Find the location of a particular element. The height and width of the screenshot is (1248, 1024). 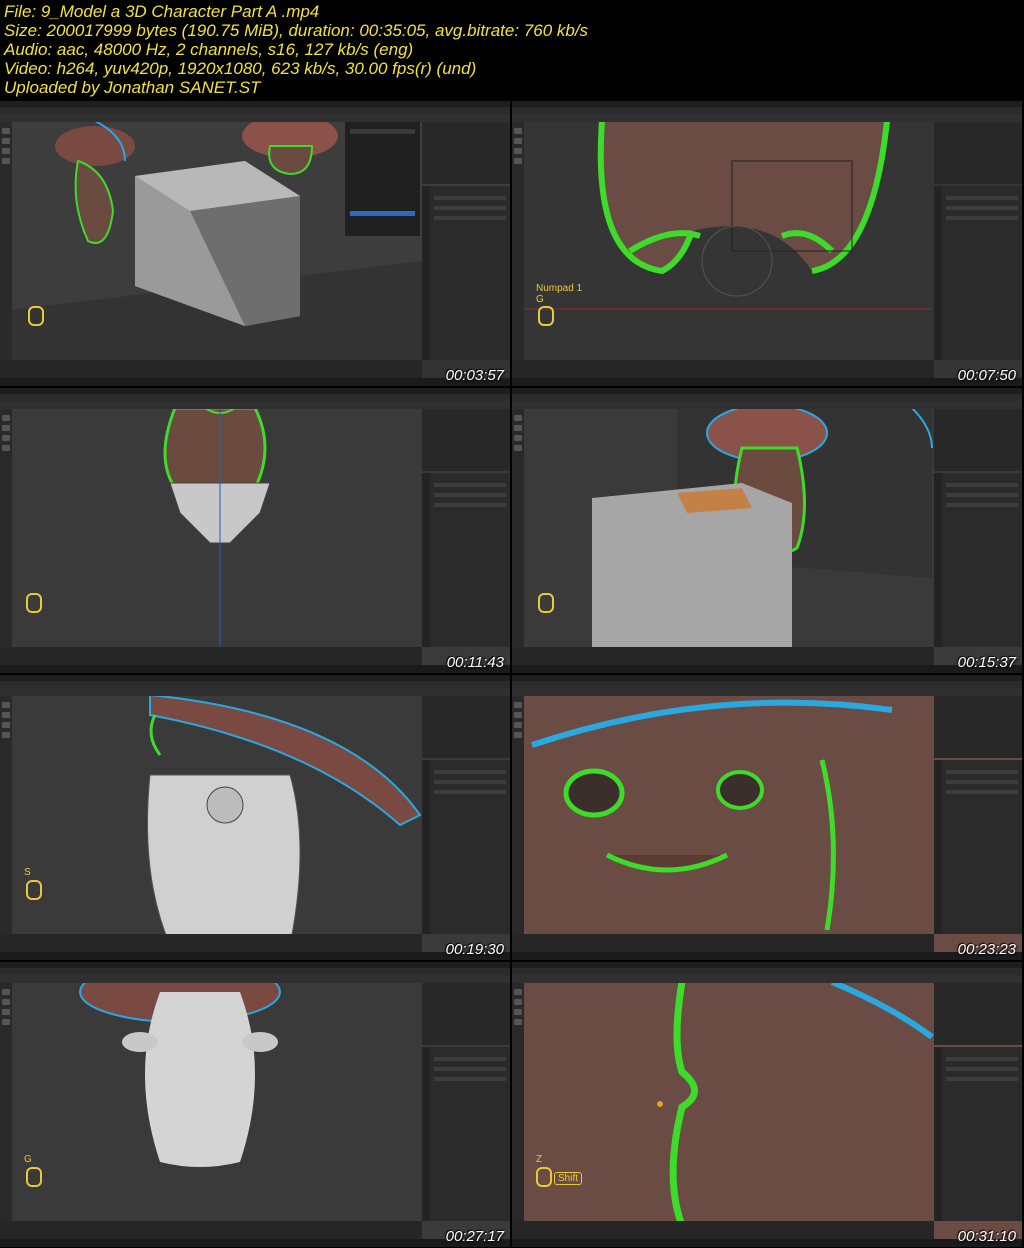

thumbnail-2: Numpad 1 G 00:07:50 is located at coordinates (767, 243).